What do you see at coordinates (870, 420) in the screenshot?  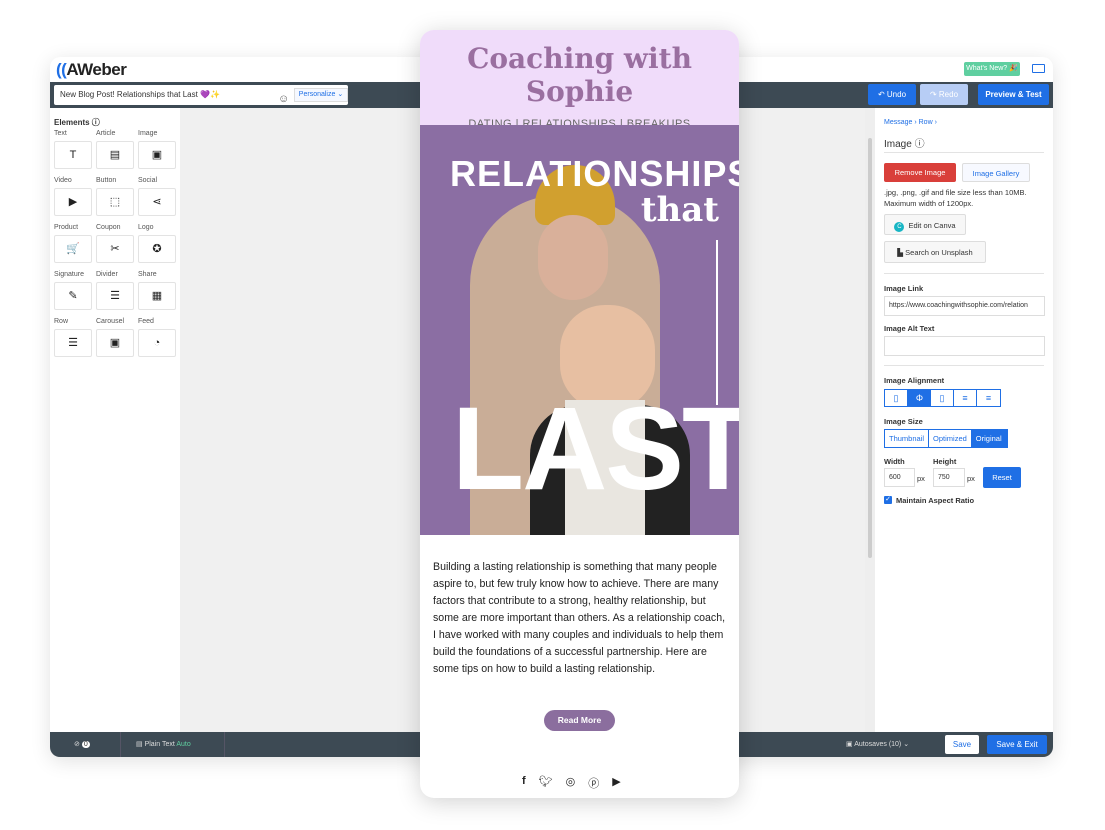 I see `canvas-scrollbar` at bounding box center [870, 420].